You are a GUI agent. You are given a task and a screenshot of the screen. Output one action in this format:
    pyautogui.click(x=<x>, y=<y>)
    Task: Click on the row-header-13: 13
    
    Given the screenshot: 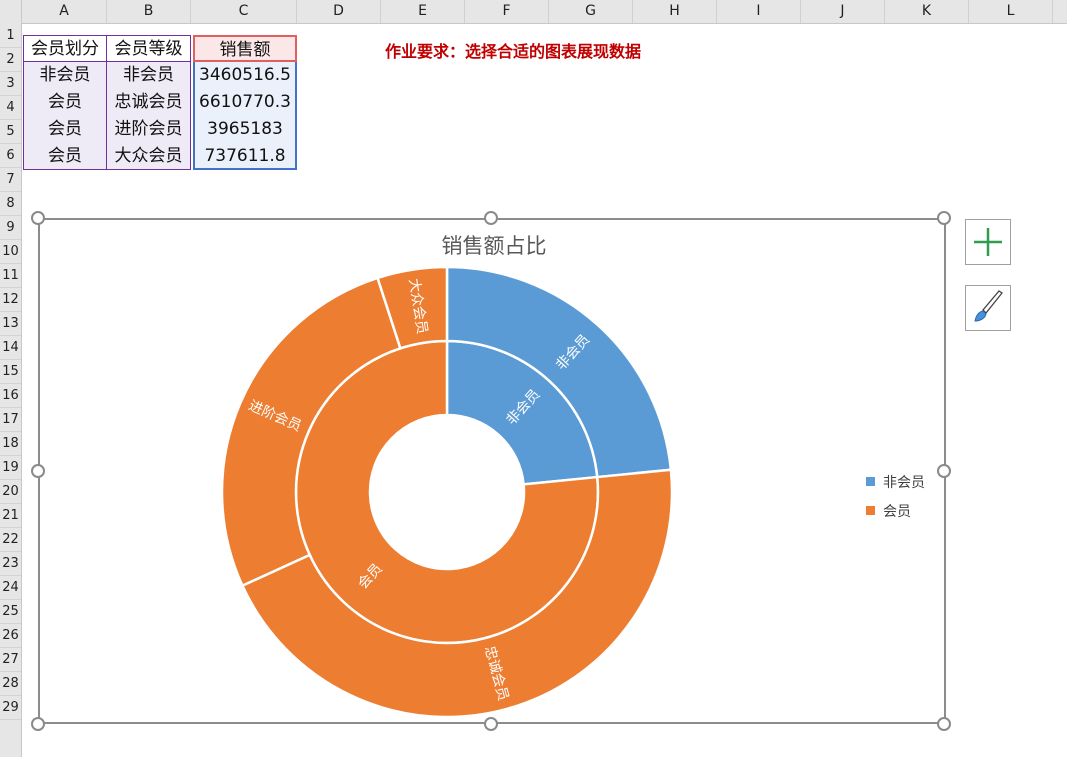 What is the action you would take?
    pyautogui.click(x=10, y=324)
    